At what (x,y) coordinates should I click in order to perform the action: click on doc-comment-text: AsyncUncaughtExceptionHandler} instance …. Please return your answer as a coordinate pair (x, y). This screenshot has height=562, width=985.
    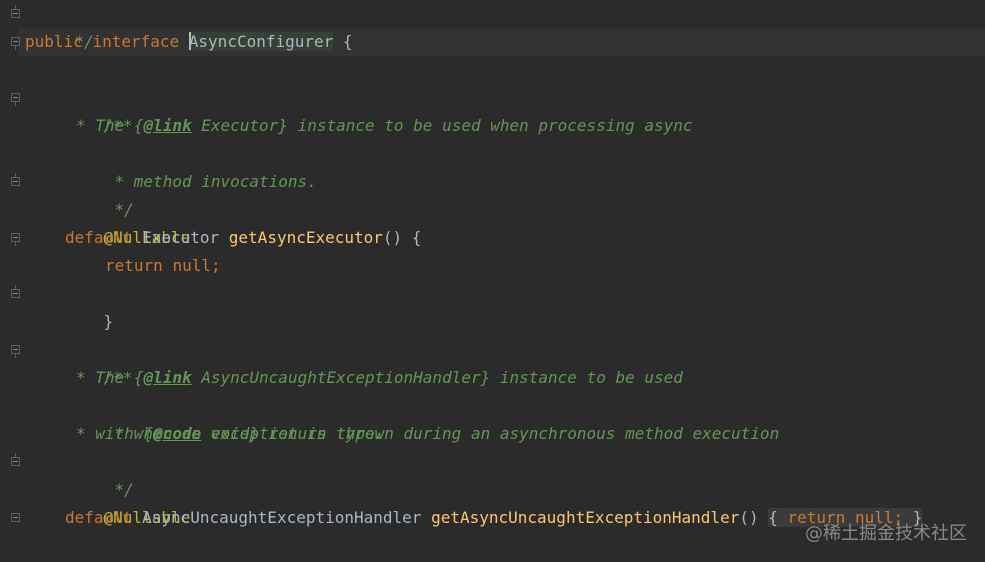
    Looking at the image, I should click on (437, 377).